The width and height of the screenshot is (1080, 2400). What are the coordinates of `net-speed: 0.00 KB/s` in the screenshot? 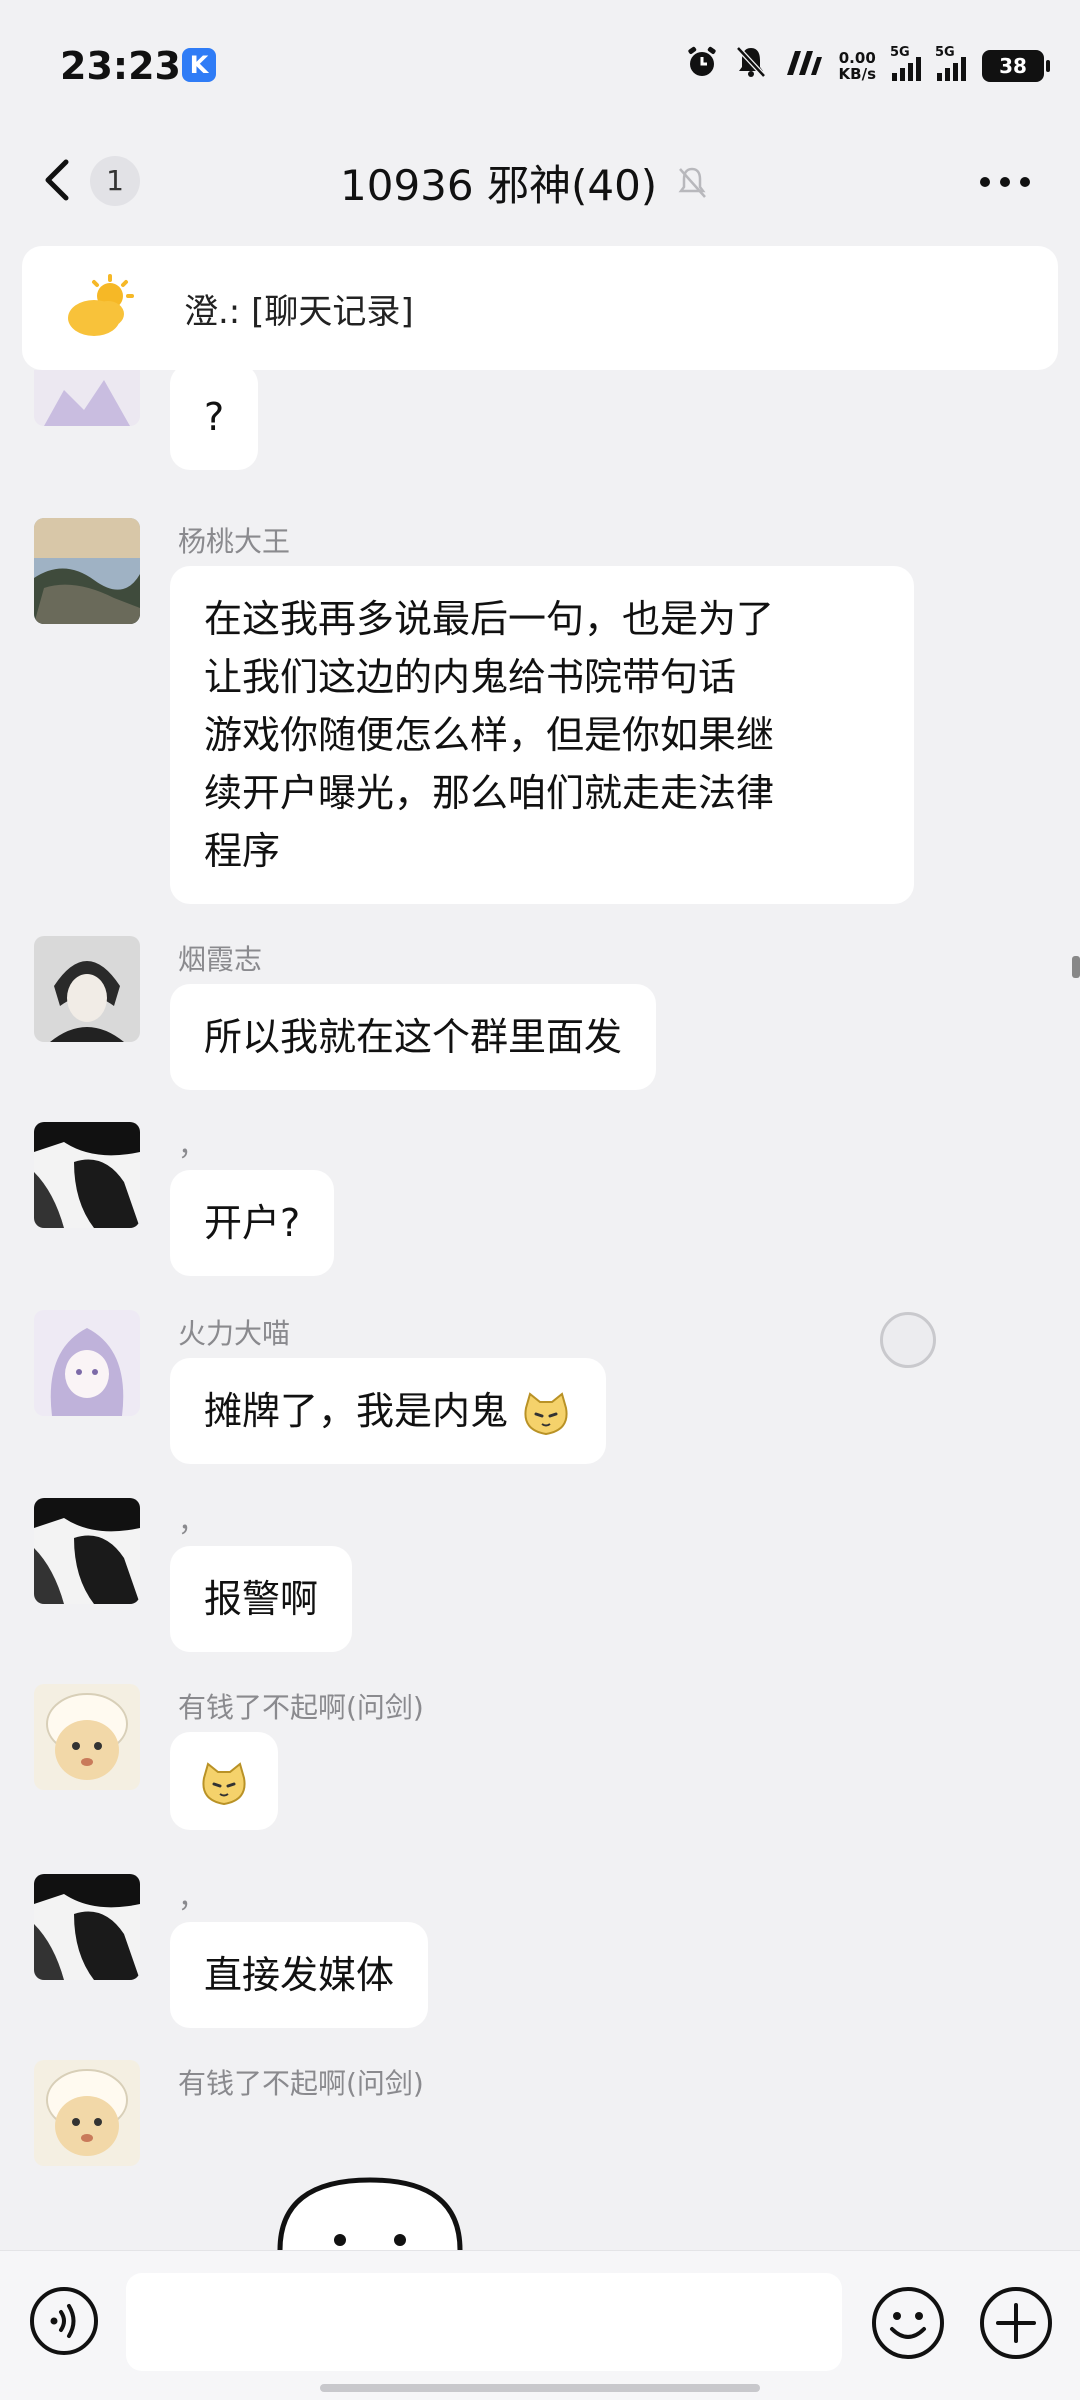 It's located at (857, 66).